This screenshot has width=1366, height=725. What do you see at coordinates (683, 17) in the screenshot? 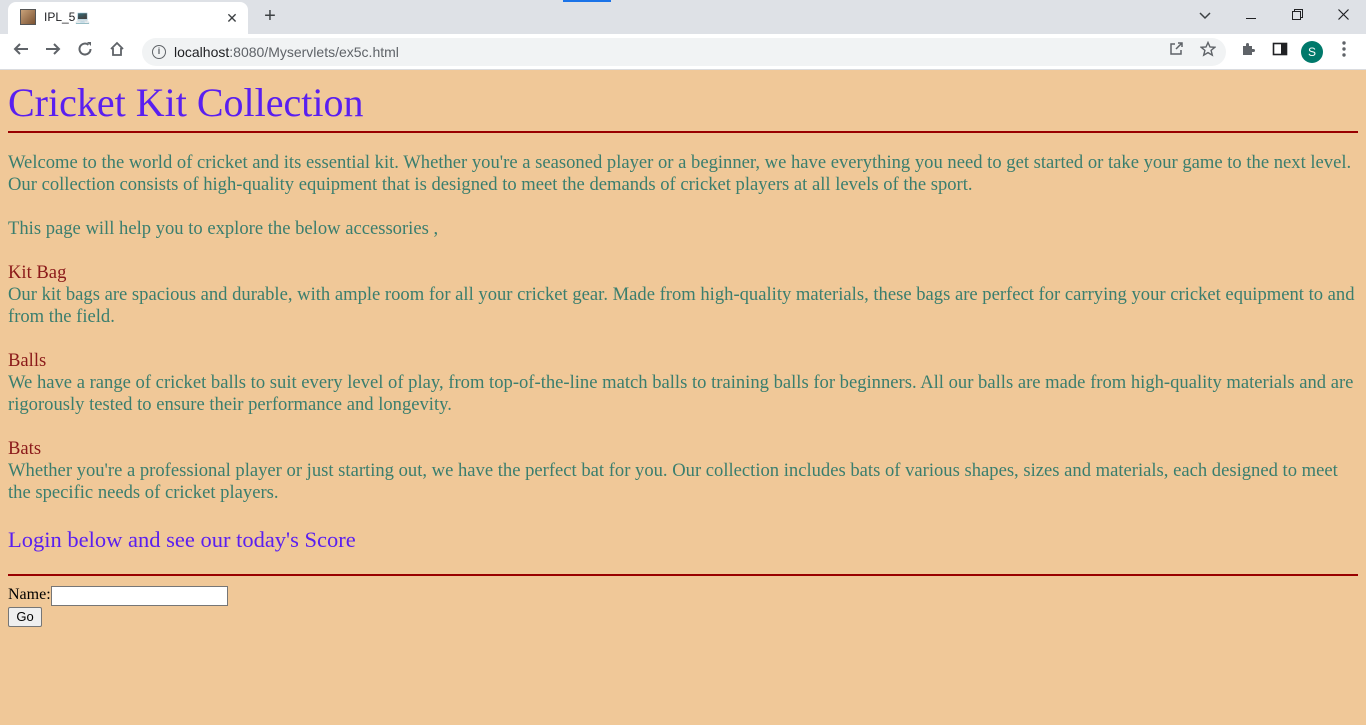
I see `tab-strip: IPL_5💻 ✕ +` at bounding box center [683, 17].